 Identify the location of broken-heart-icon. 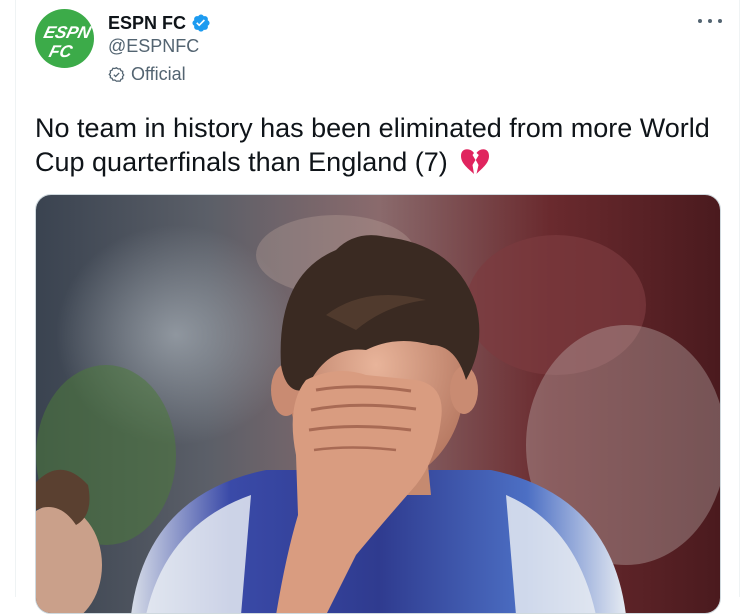
(475, 162).